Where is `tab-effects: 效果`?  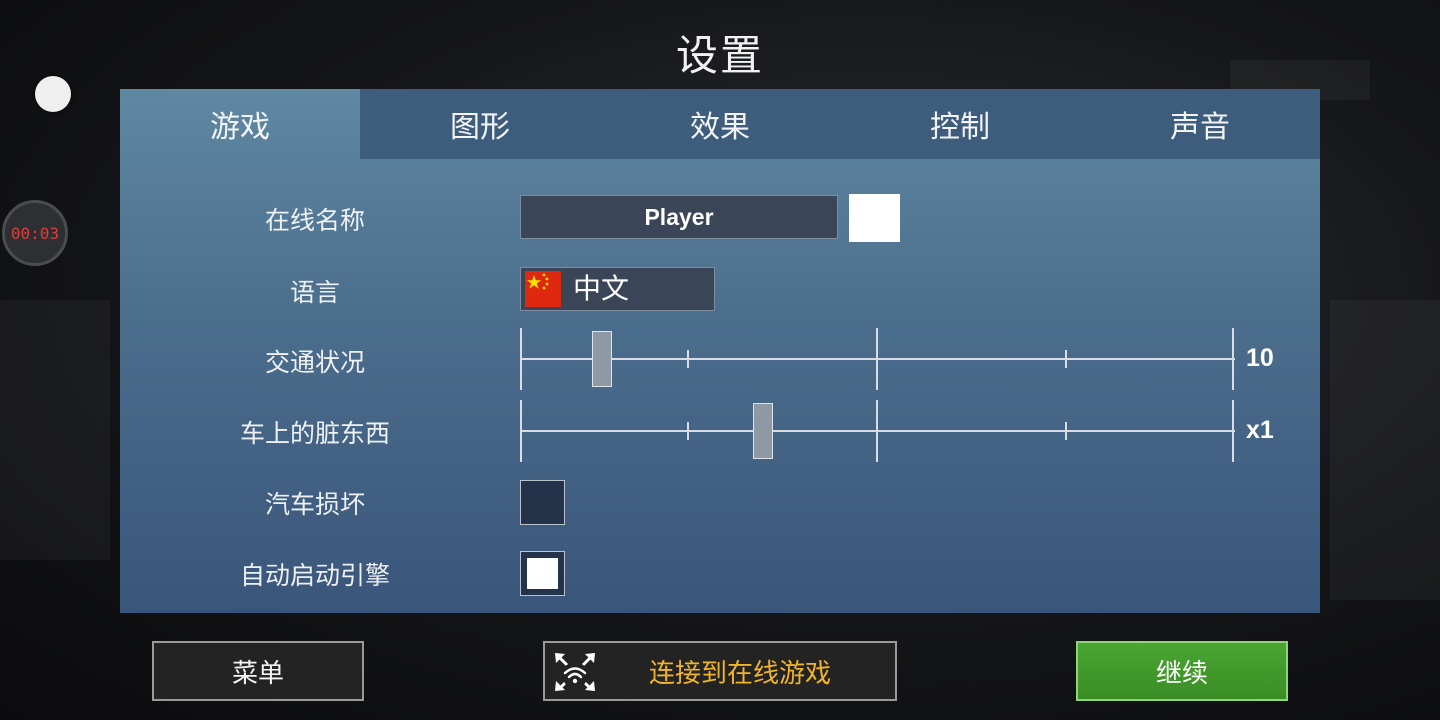
tab-effects: 效果 is located at coordinates (720, 124).